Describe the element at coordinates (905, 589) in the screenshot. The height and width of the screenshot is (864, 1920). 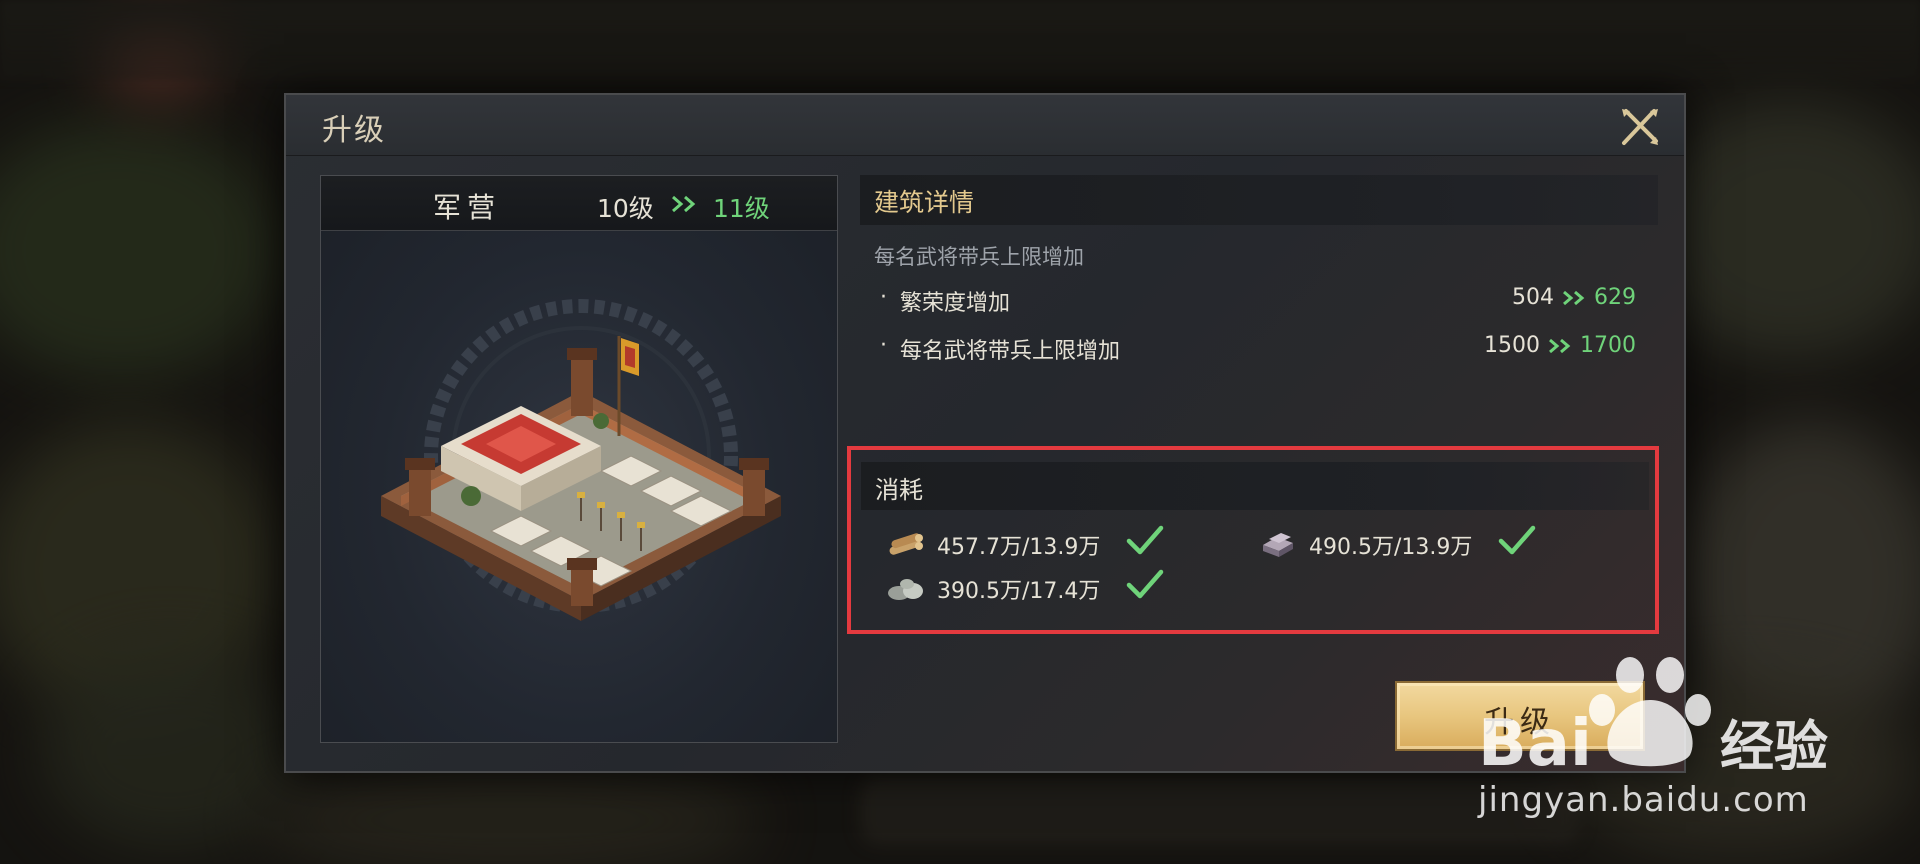
I see `stone-icon` at that location.